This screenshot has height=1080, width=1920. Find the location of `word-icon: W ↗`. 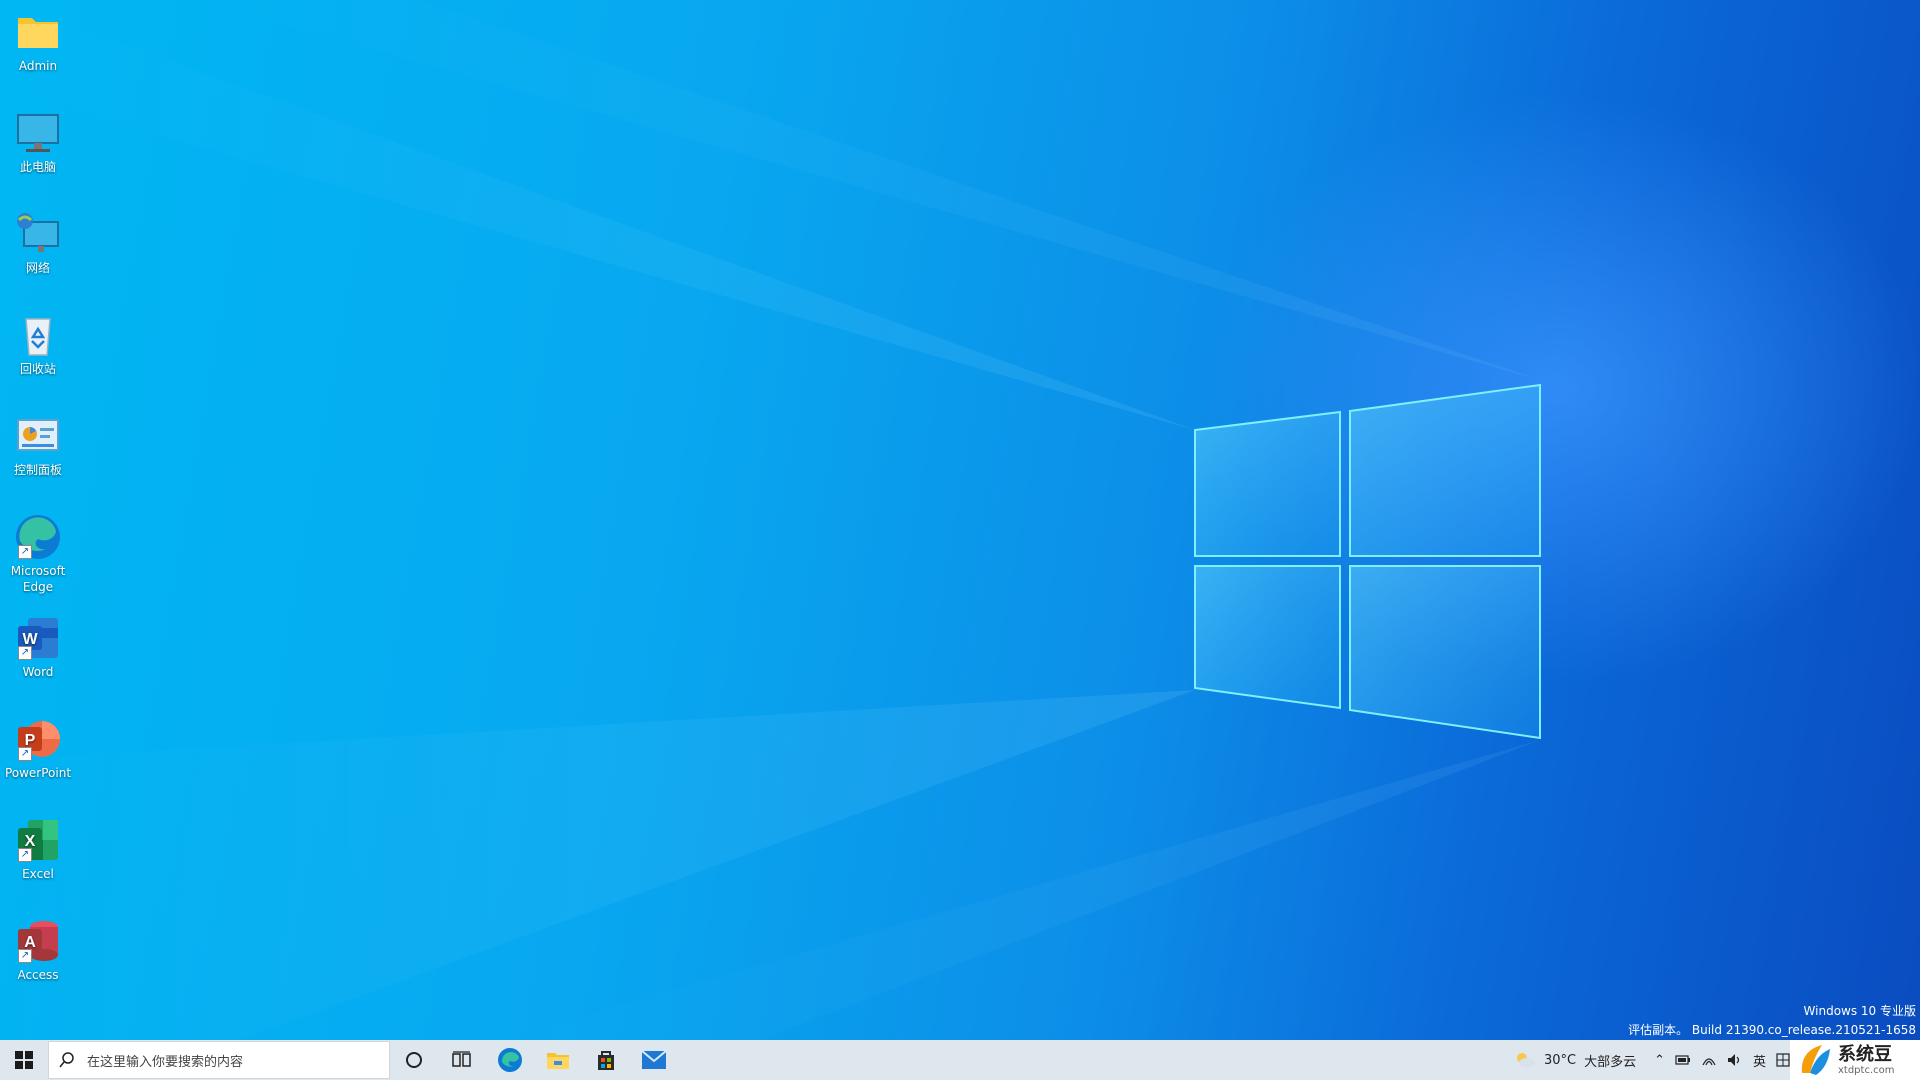

word-icon: W ↗ is located at coordinates (38, 638).